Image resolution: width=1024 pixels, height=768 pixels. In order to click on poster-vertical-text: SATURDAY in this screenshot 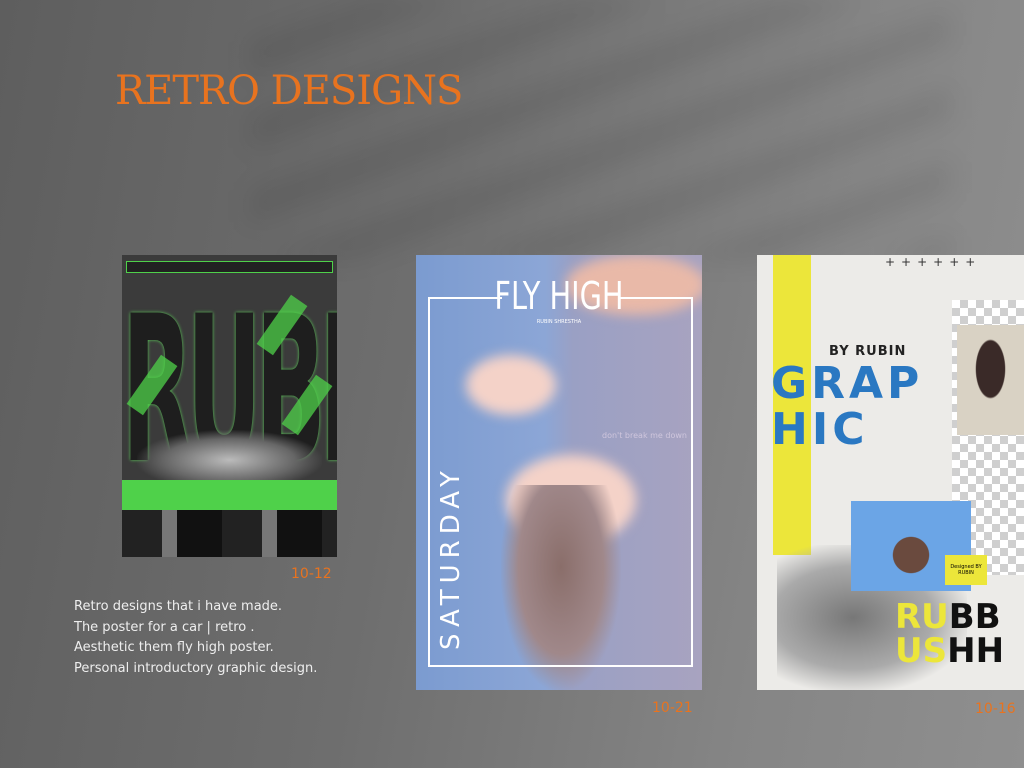, I will do `click(451, 557)`.